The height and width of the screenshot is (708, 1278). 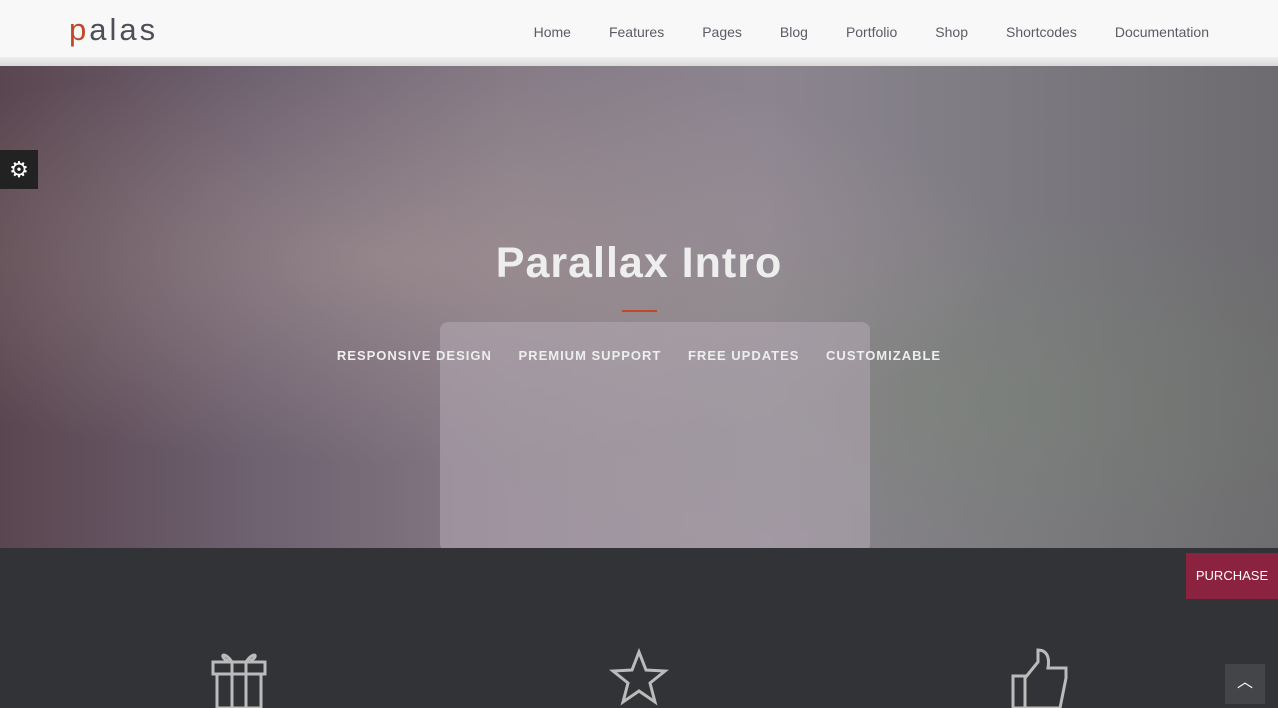 What do you see at coordinates (871, 32) in the screenshot?
I see `nav-portfolio: Portfolio` at bounding box center [871, 32].